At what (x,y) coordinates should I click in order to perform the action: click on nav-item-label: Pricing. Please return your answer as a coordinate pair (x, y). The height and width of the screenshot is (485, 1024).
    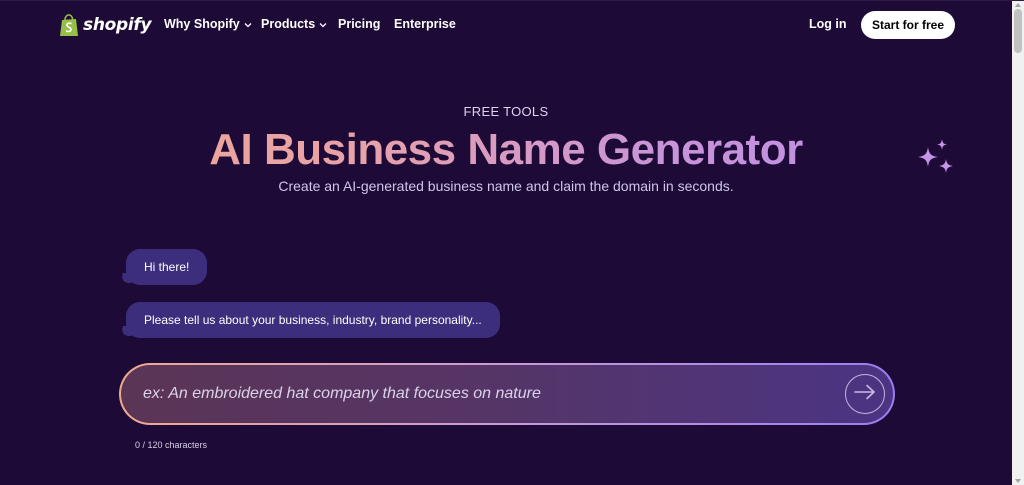
    Looking at the image, I should click on (359, 24).